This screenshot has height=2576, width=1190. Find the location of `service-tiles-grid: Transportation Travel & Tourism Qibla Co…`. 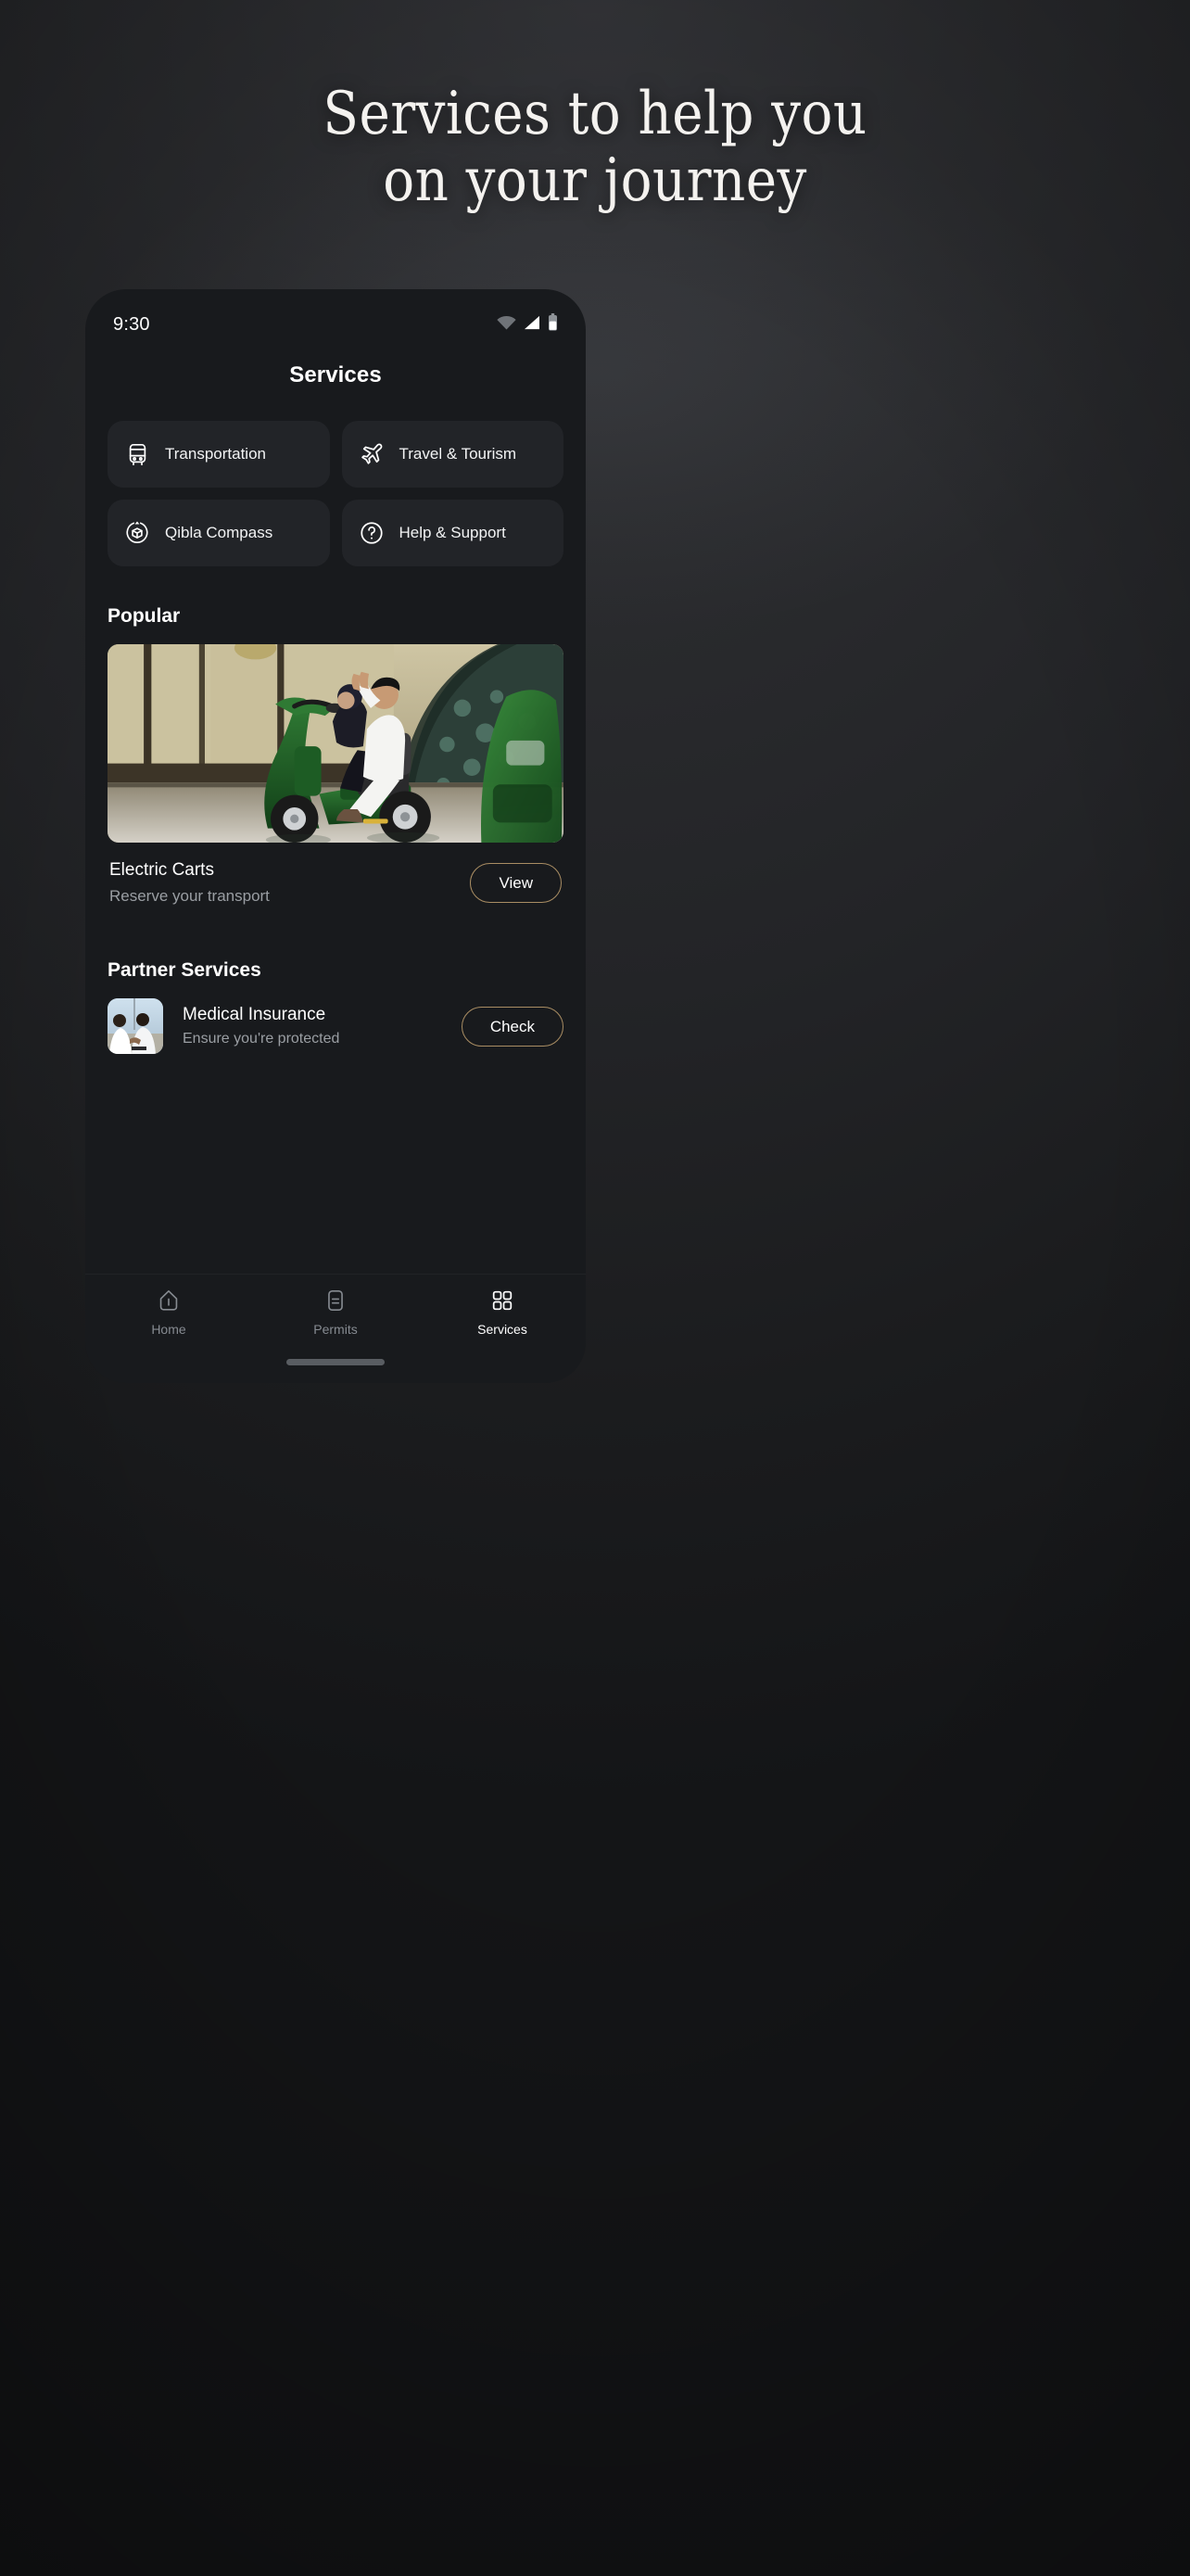

service-tiles-grid: Transportation Travel & Tourism Qibla Co… is located at coordinates (335, 493).